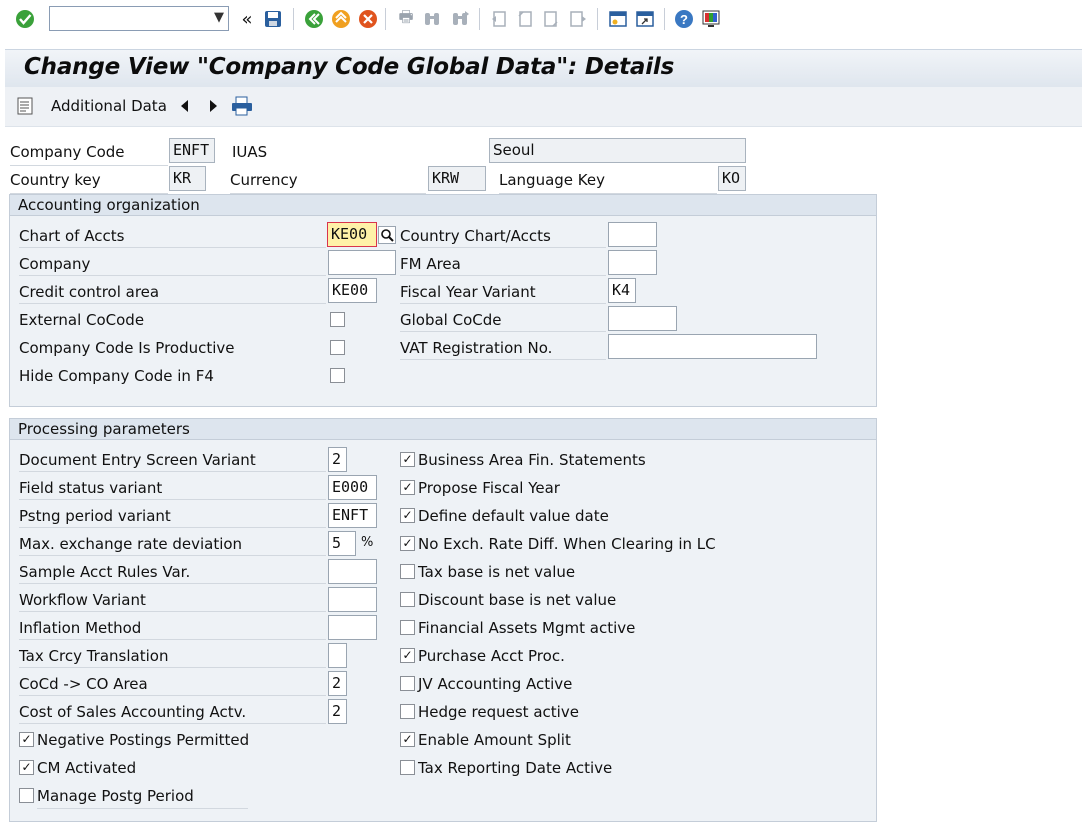 This screenshot has width=1082, height=822. I want to click on previous-entry-icon, so click(184, 108).